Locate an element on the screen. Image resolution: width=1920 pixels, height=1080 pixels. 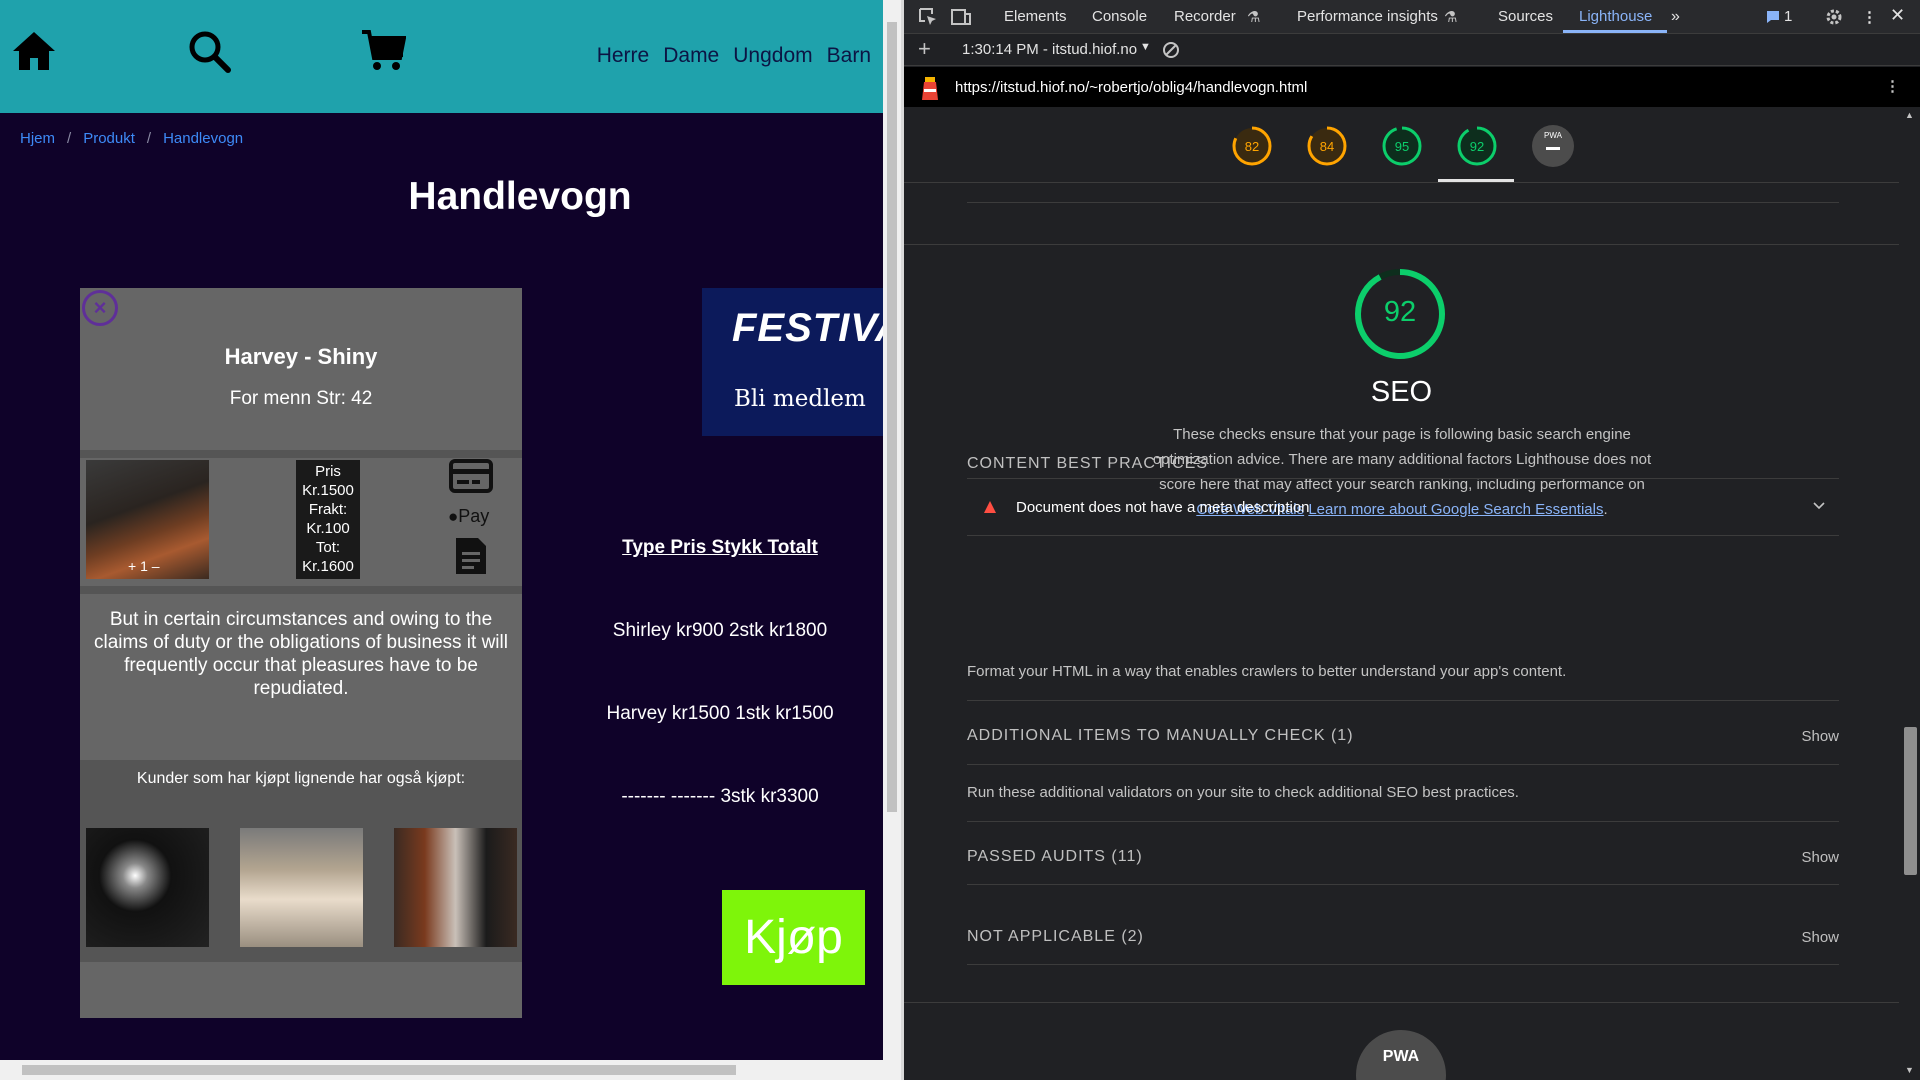
active-tab-indicator is located at coordinates (1615, 31).